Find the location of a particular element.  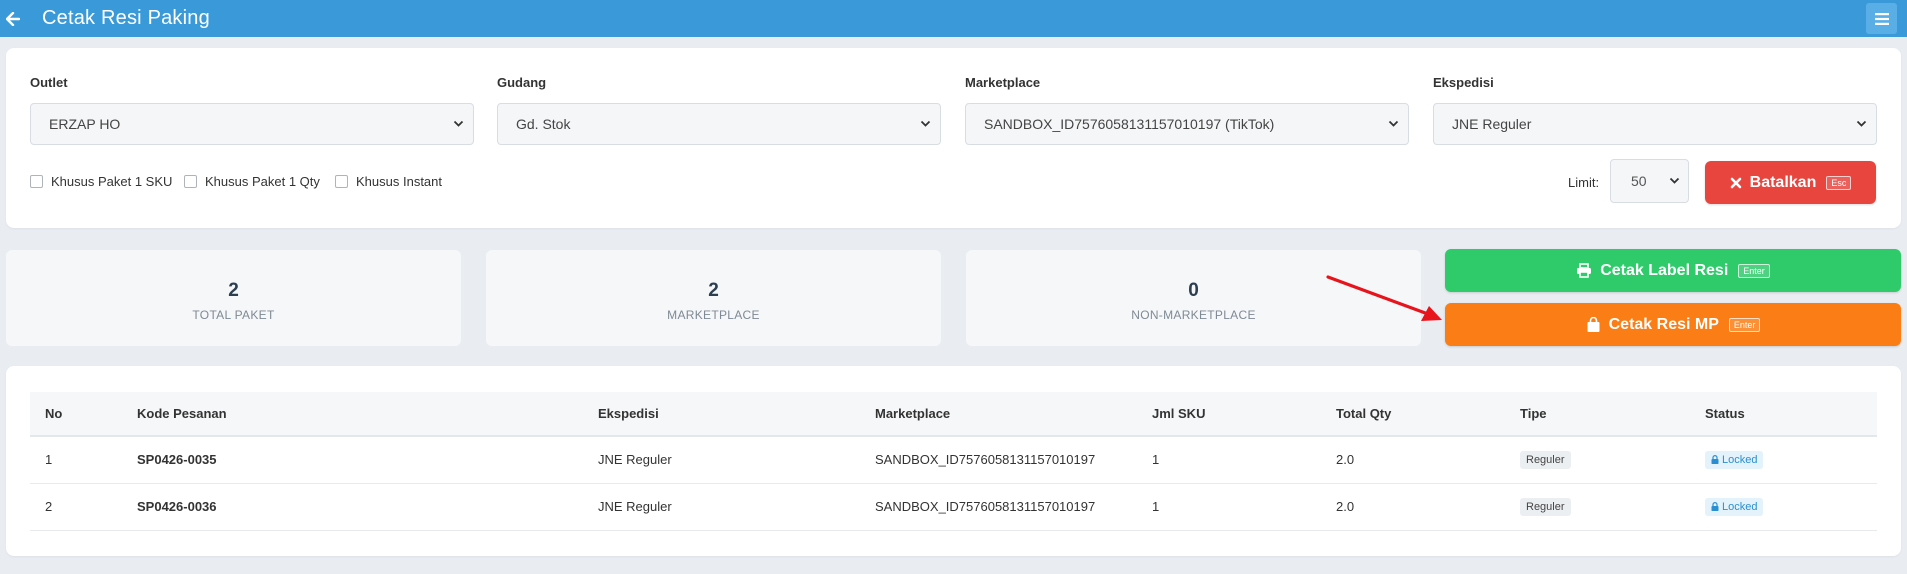

checkbox-paket-1-sku-label: Khusus Paket 1 SKU is located at coordinates (112, 181).